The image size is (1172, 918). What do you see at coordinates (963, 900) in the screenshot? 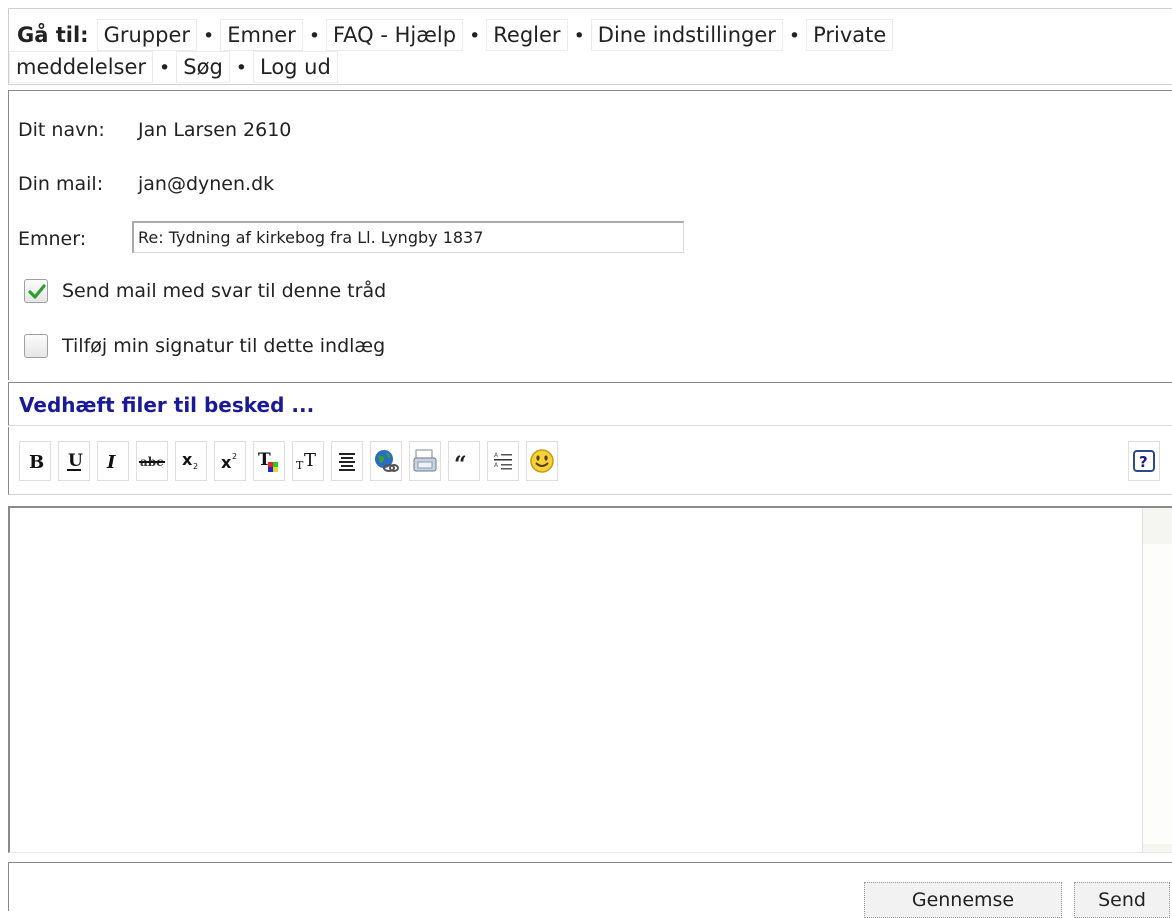
I see `preview-button: Gennemse` at bounding box center [963, 900].